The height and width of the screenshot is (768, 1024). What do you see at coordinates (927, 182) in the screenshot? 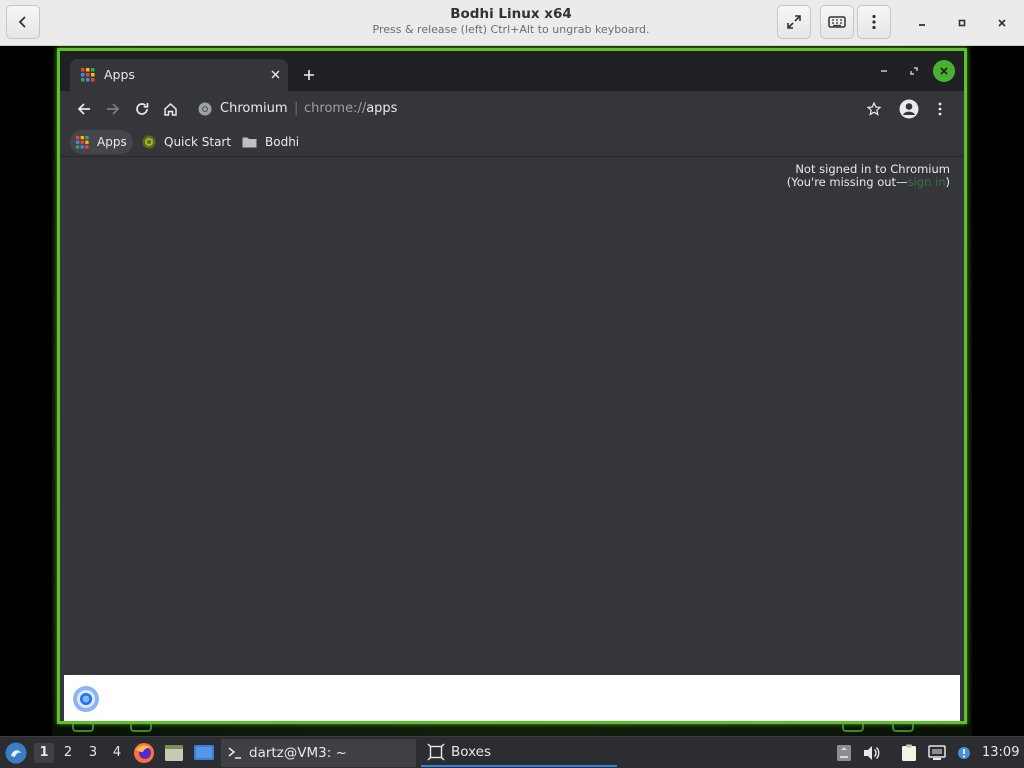
I see `signin-link: sign in` at bounding box center [927, 182].